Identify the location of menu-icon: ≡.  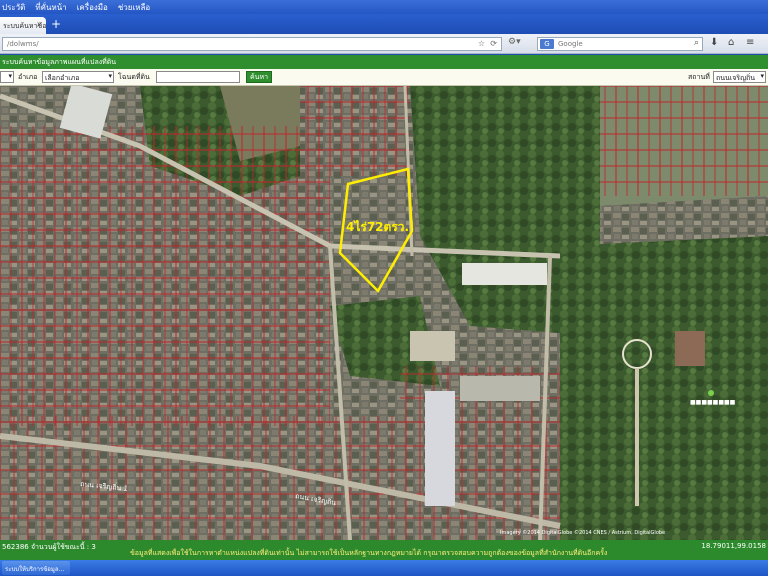
(750, 42).